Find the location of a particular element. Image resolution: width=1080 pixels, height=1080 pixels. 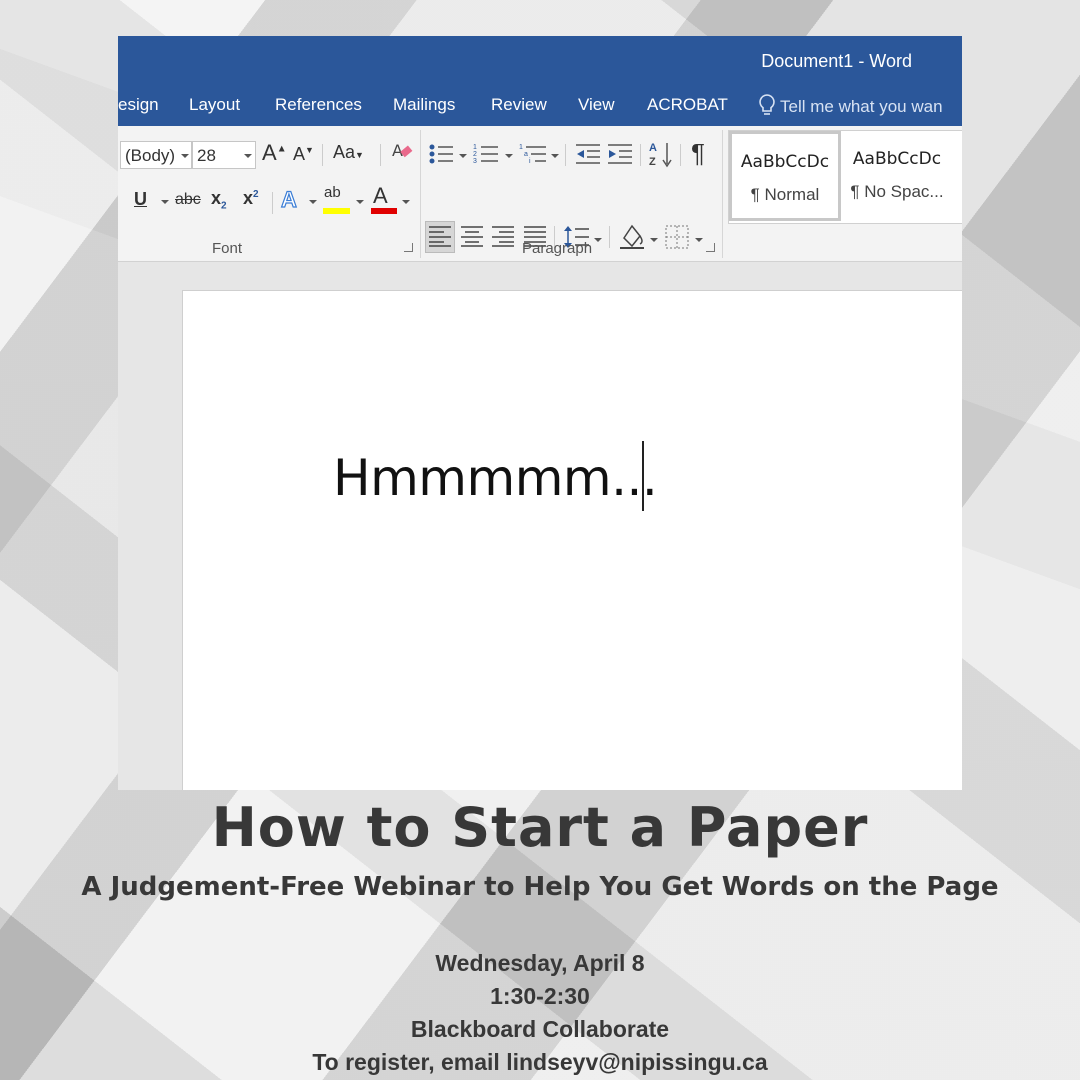

underline-button: U is located at coordinates (140, 199).